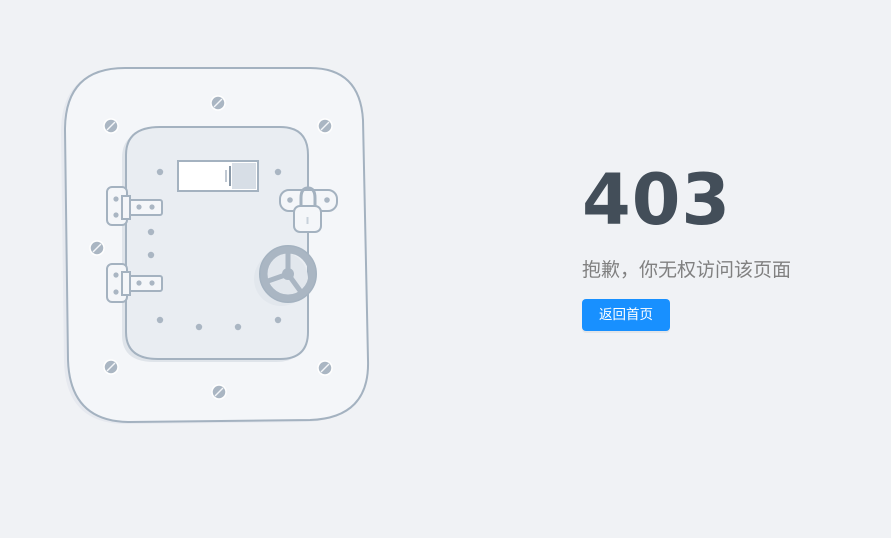 This screenshot has height=538, width=891. I want to click on error-description: 抱歉，你无权访问该页面, so click(687, 270).